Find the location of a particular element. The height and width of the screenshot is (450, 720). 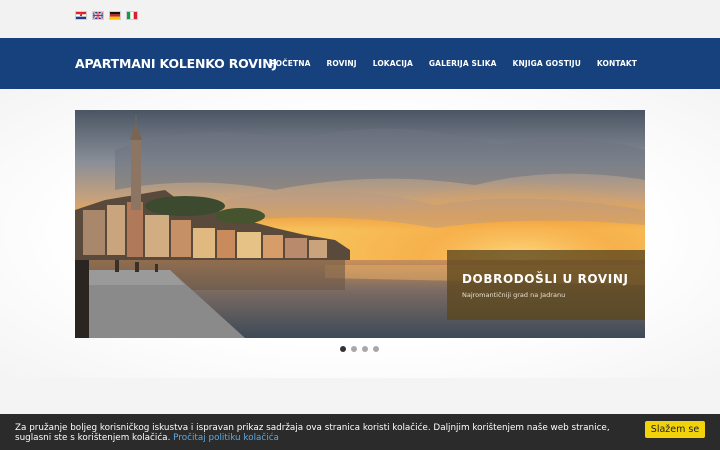

cookie-accept-button: Slažem se is located at coordinates (675, 429).